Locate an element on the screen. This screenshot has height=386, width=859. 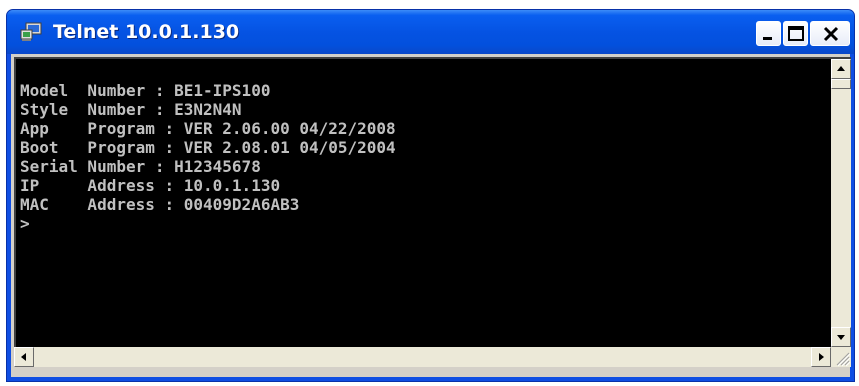
scroll-left-button is located at coordinates (24, 357).